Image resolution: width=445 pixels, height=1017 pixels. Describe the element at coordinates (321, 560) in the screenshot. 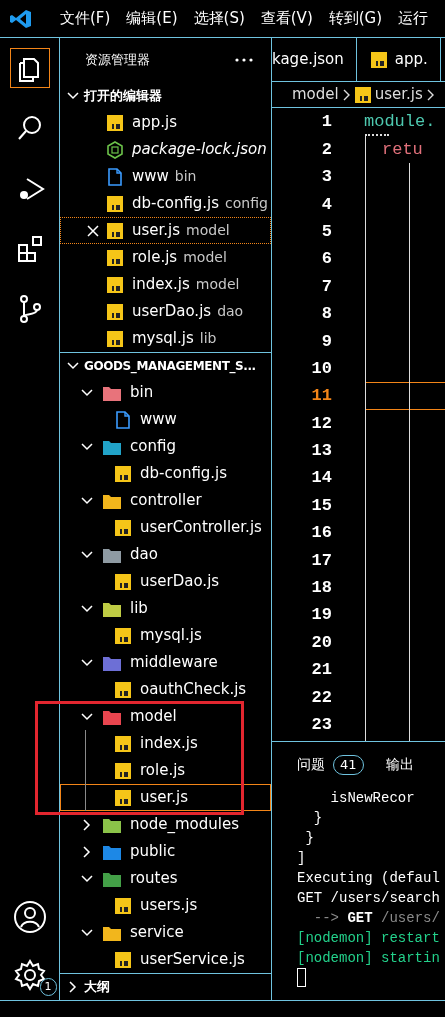

I see `line-number: 17` at that location.